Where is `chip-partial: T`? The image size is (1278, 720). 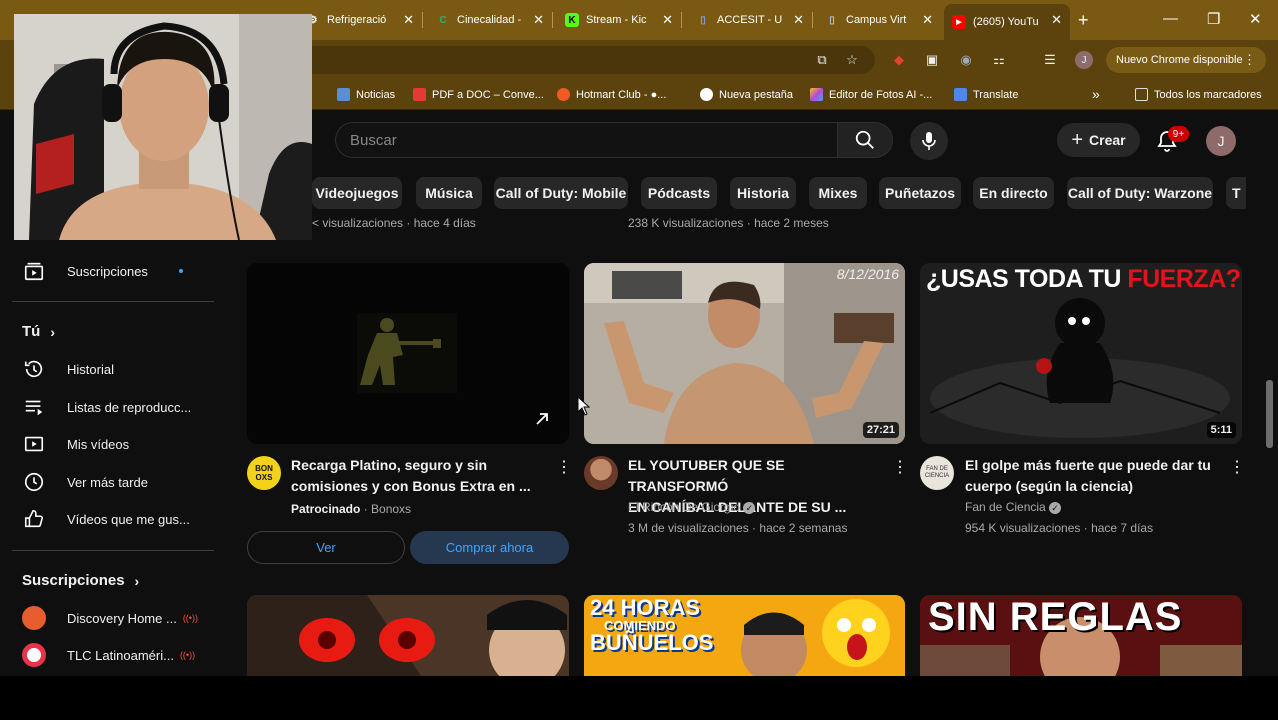
chip-partial: T is located at coordinates (1236, 193).